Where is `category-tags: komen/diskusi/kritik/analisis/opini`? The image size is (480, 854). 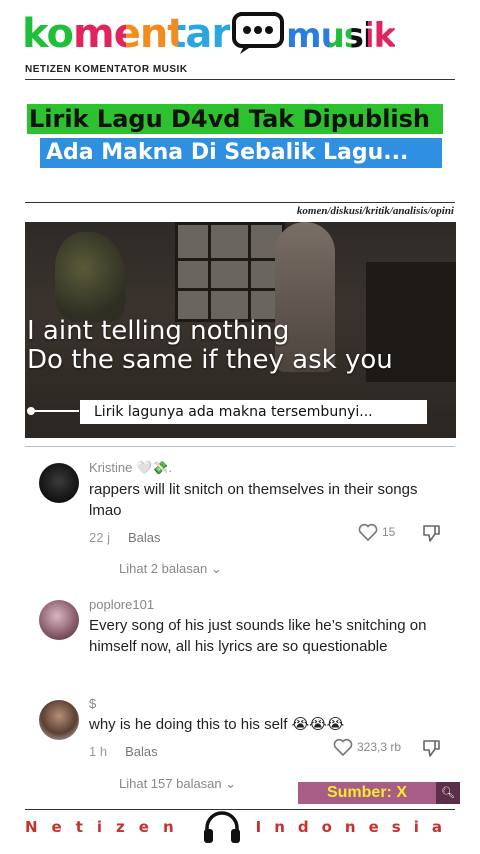
category-tags: komen/diskusi/kritik/analisis/opini is located at coordinates (375, 211).